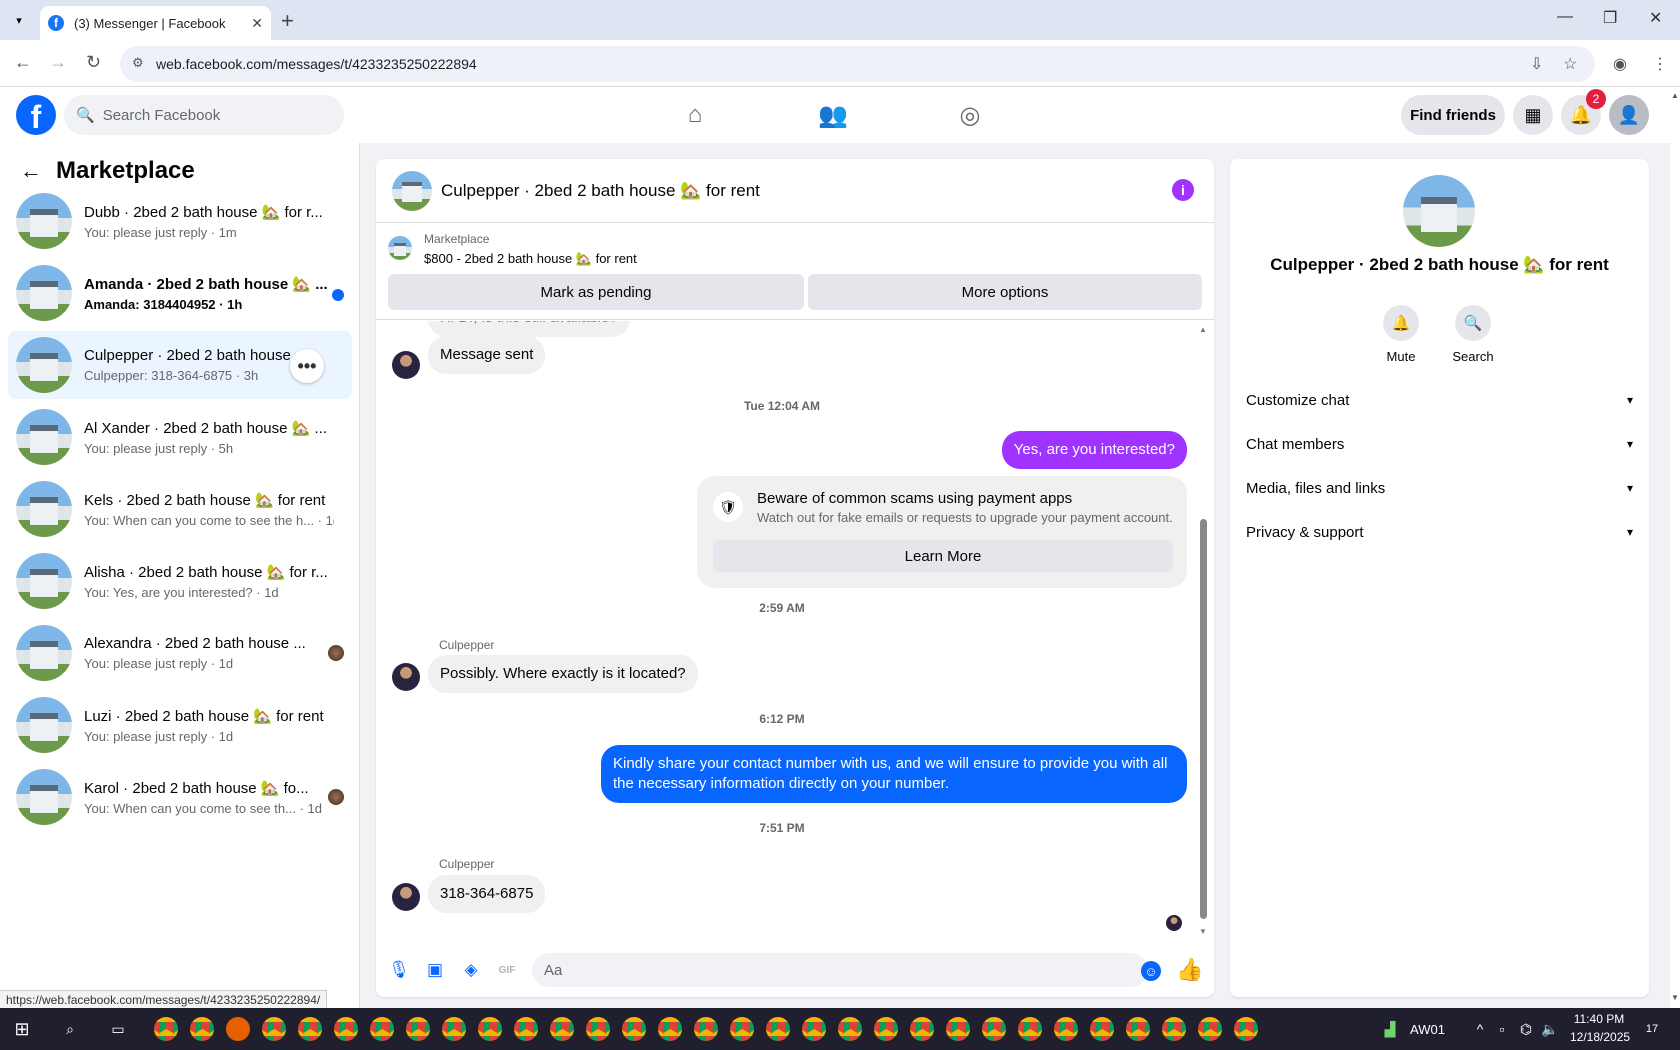 The width and height of the screenshot is (1680, 1050). What do you see at coordinates (1390, 1029) in the screenshot?
I see `network-signal-icon: ▟` at bounding box center [1390, 1029].